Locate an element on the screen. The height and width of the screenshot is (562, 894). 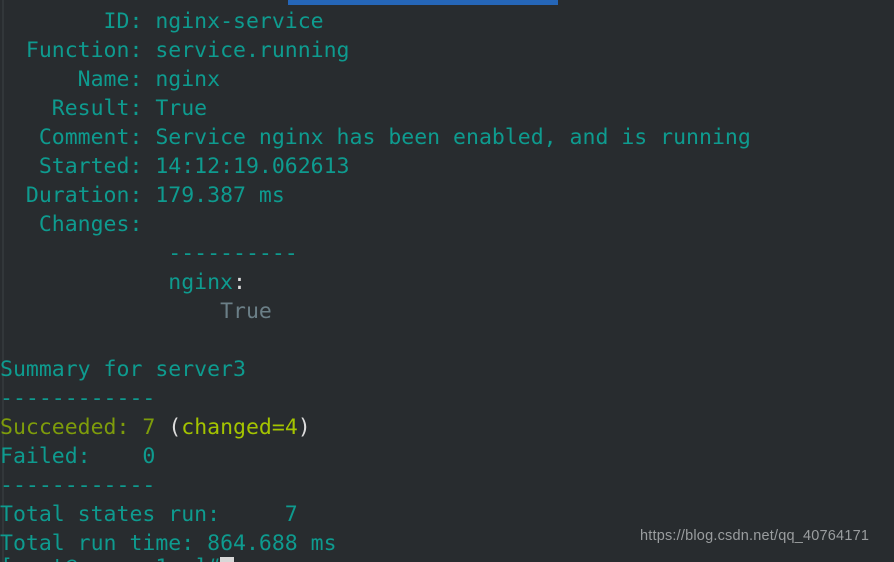
changes-value: True is located at coordinates (246, 311).